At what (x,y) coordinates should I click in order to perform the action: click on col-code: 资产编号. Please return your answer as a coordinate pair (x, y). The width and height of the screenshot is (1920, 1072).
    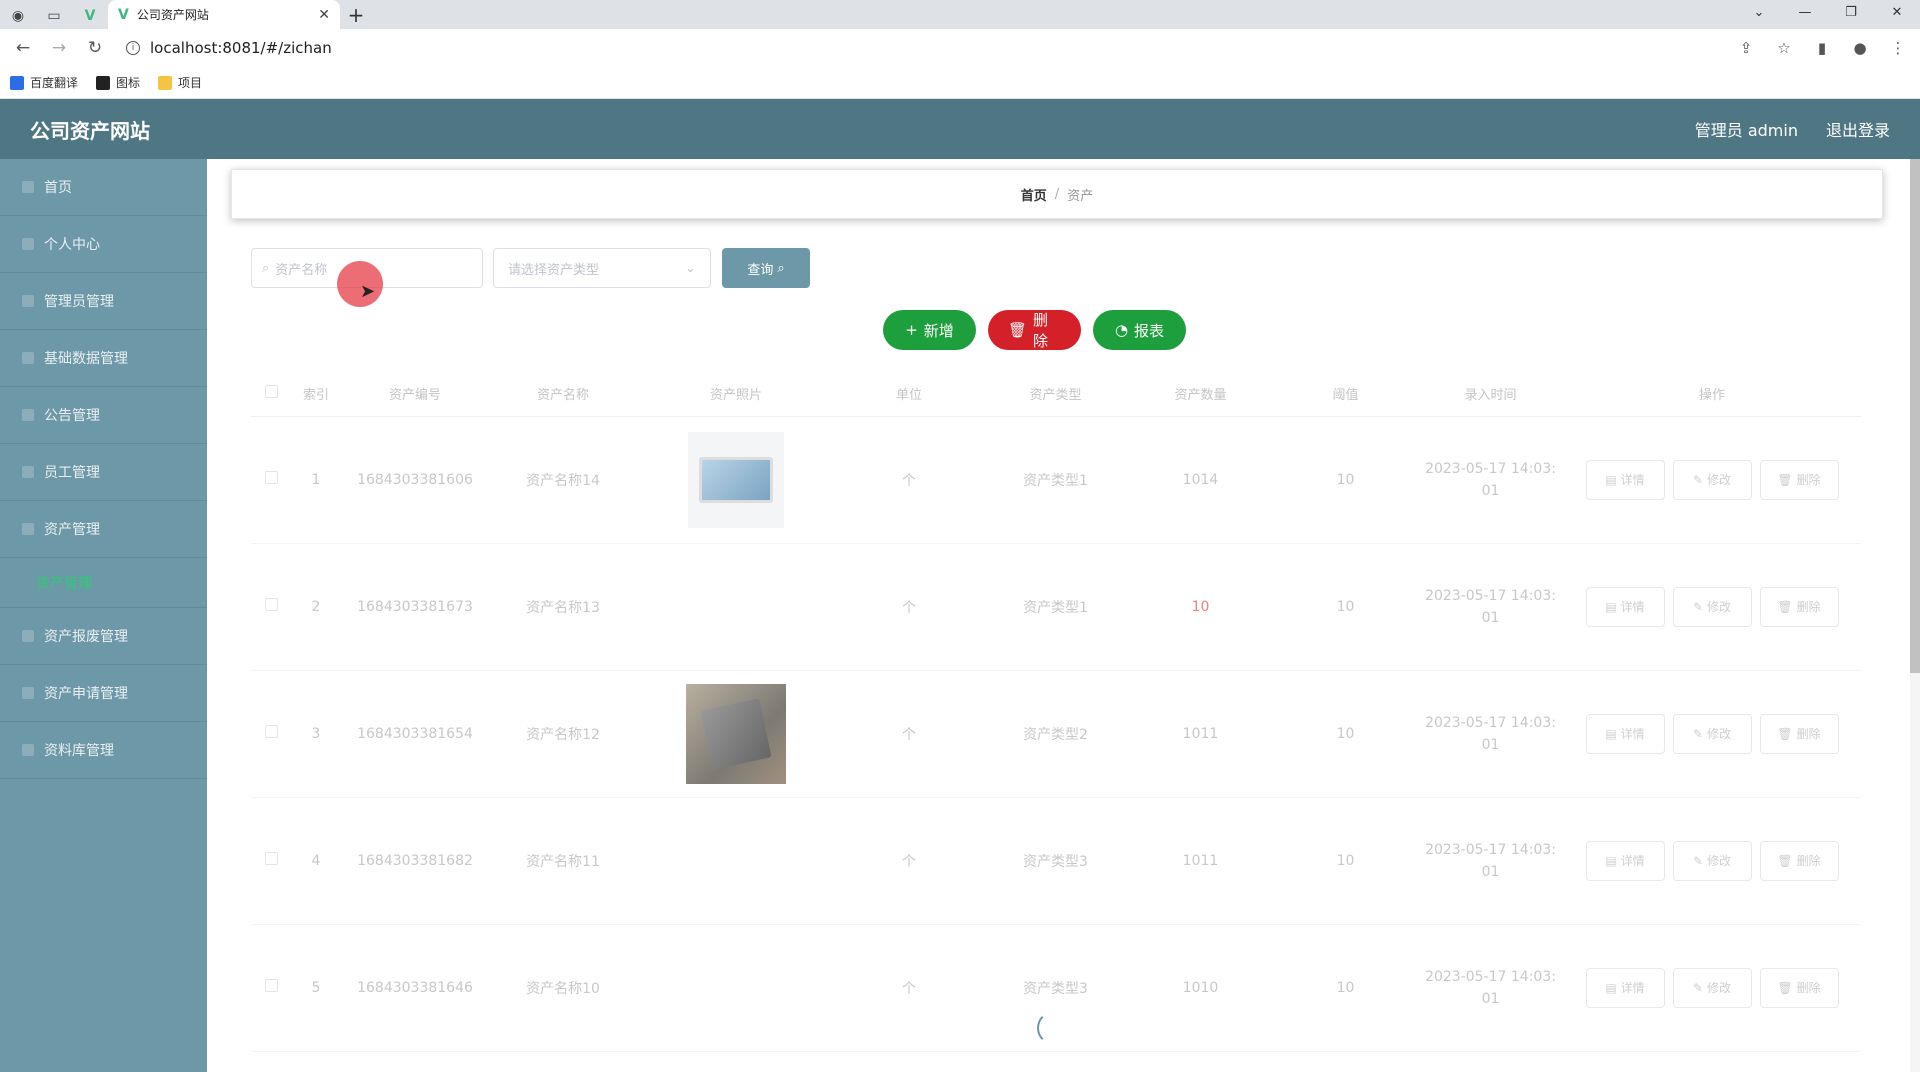
    Looking at the image, I should click on (415, 394).